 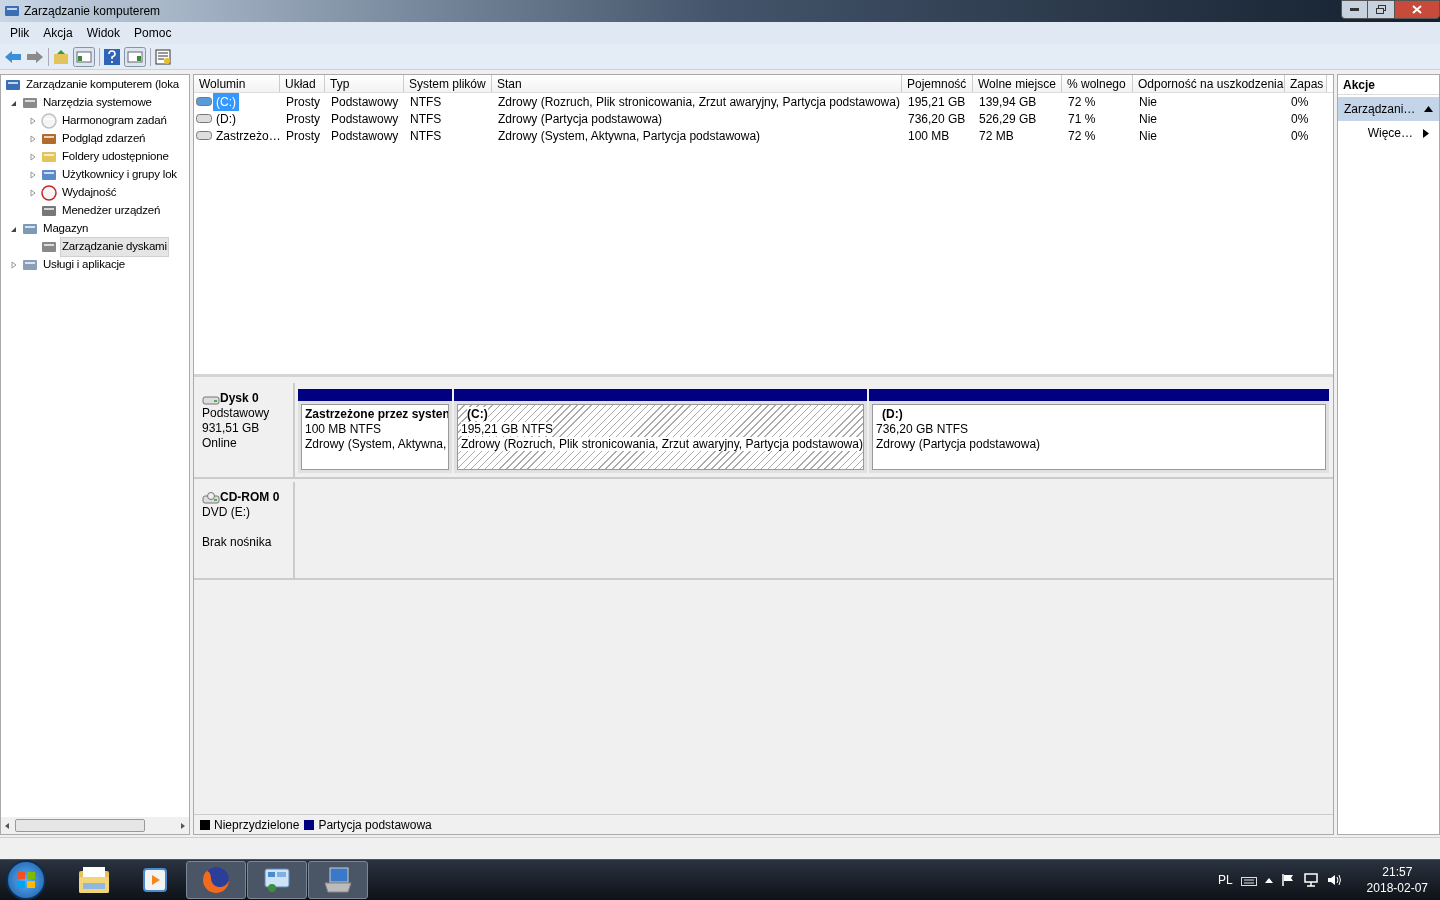 What do you see at coordinates (237, 542) in the screenshot?
I see `disk-status: Brak nośnika` at bounding box center [237, 542].